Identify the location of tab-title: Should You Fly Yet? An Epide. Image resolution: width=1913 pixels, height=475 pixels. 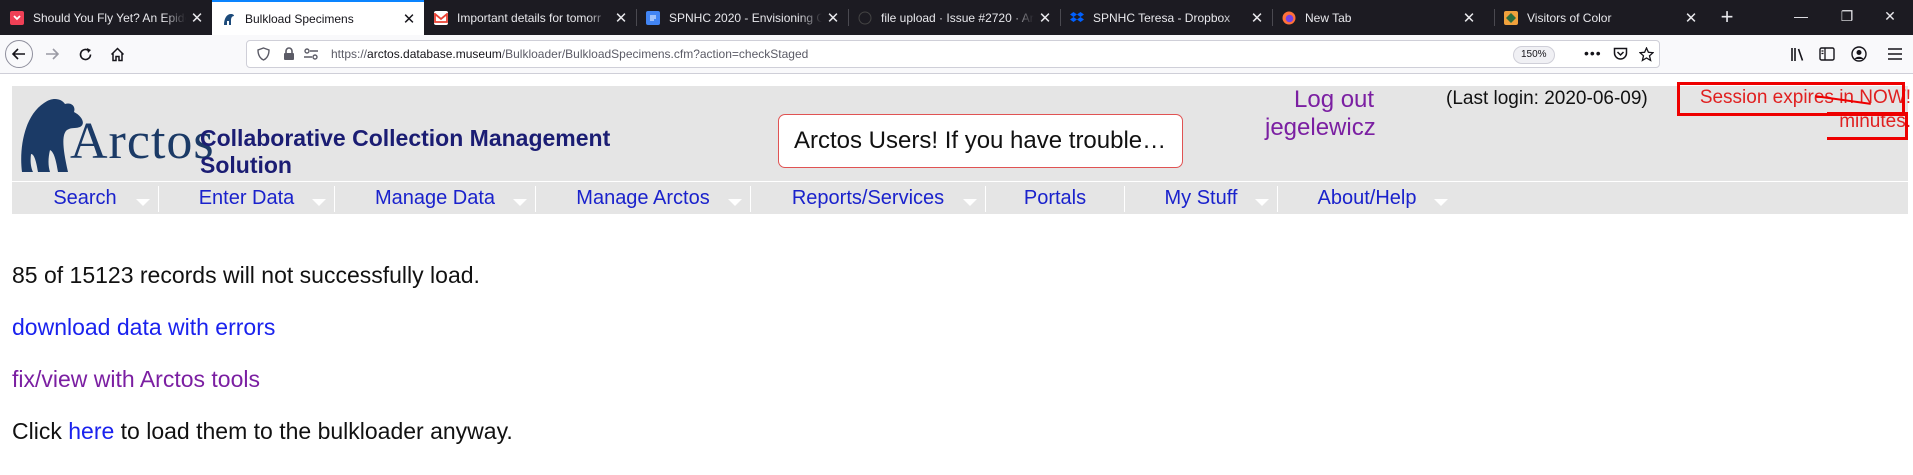
(109, 17).